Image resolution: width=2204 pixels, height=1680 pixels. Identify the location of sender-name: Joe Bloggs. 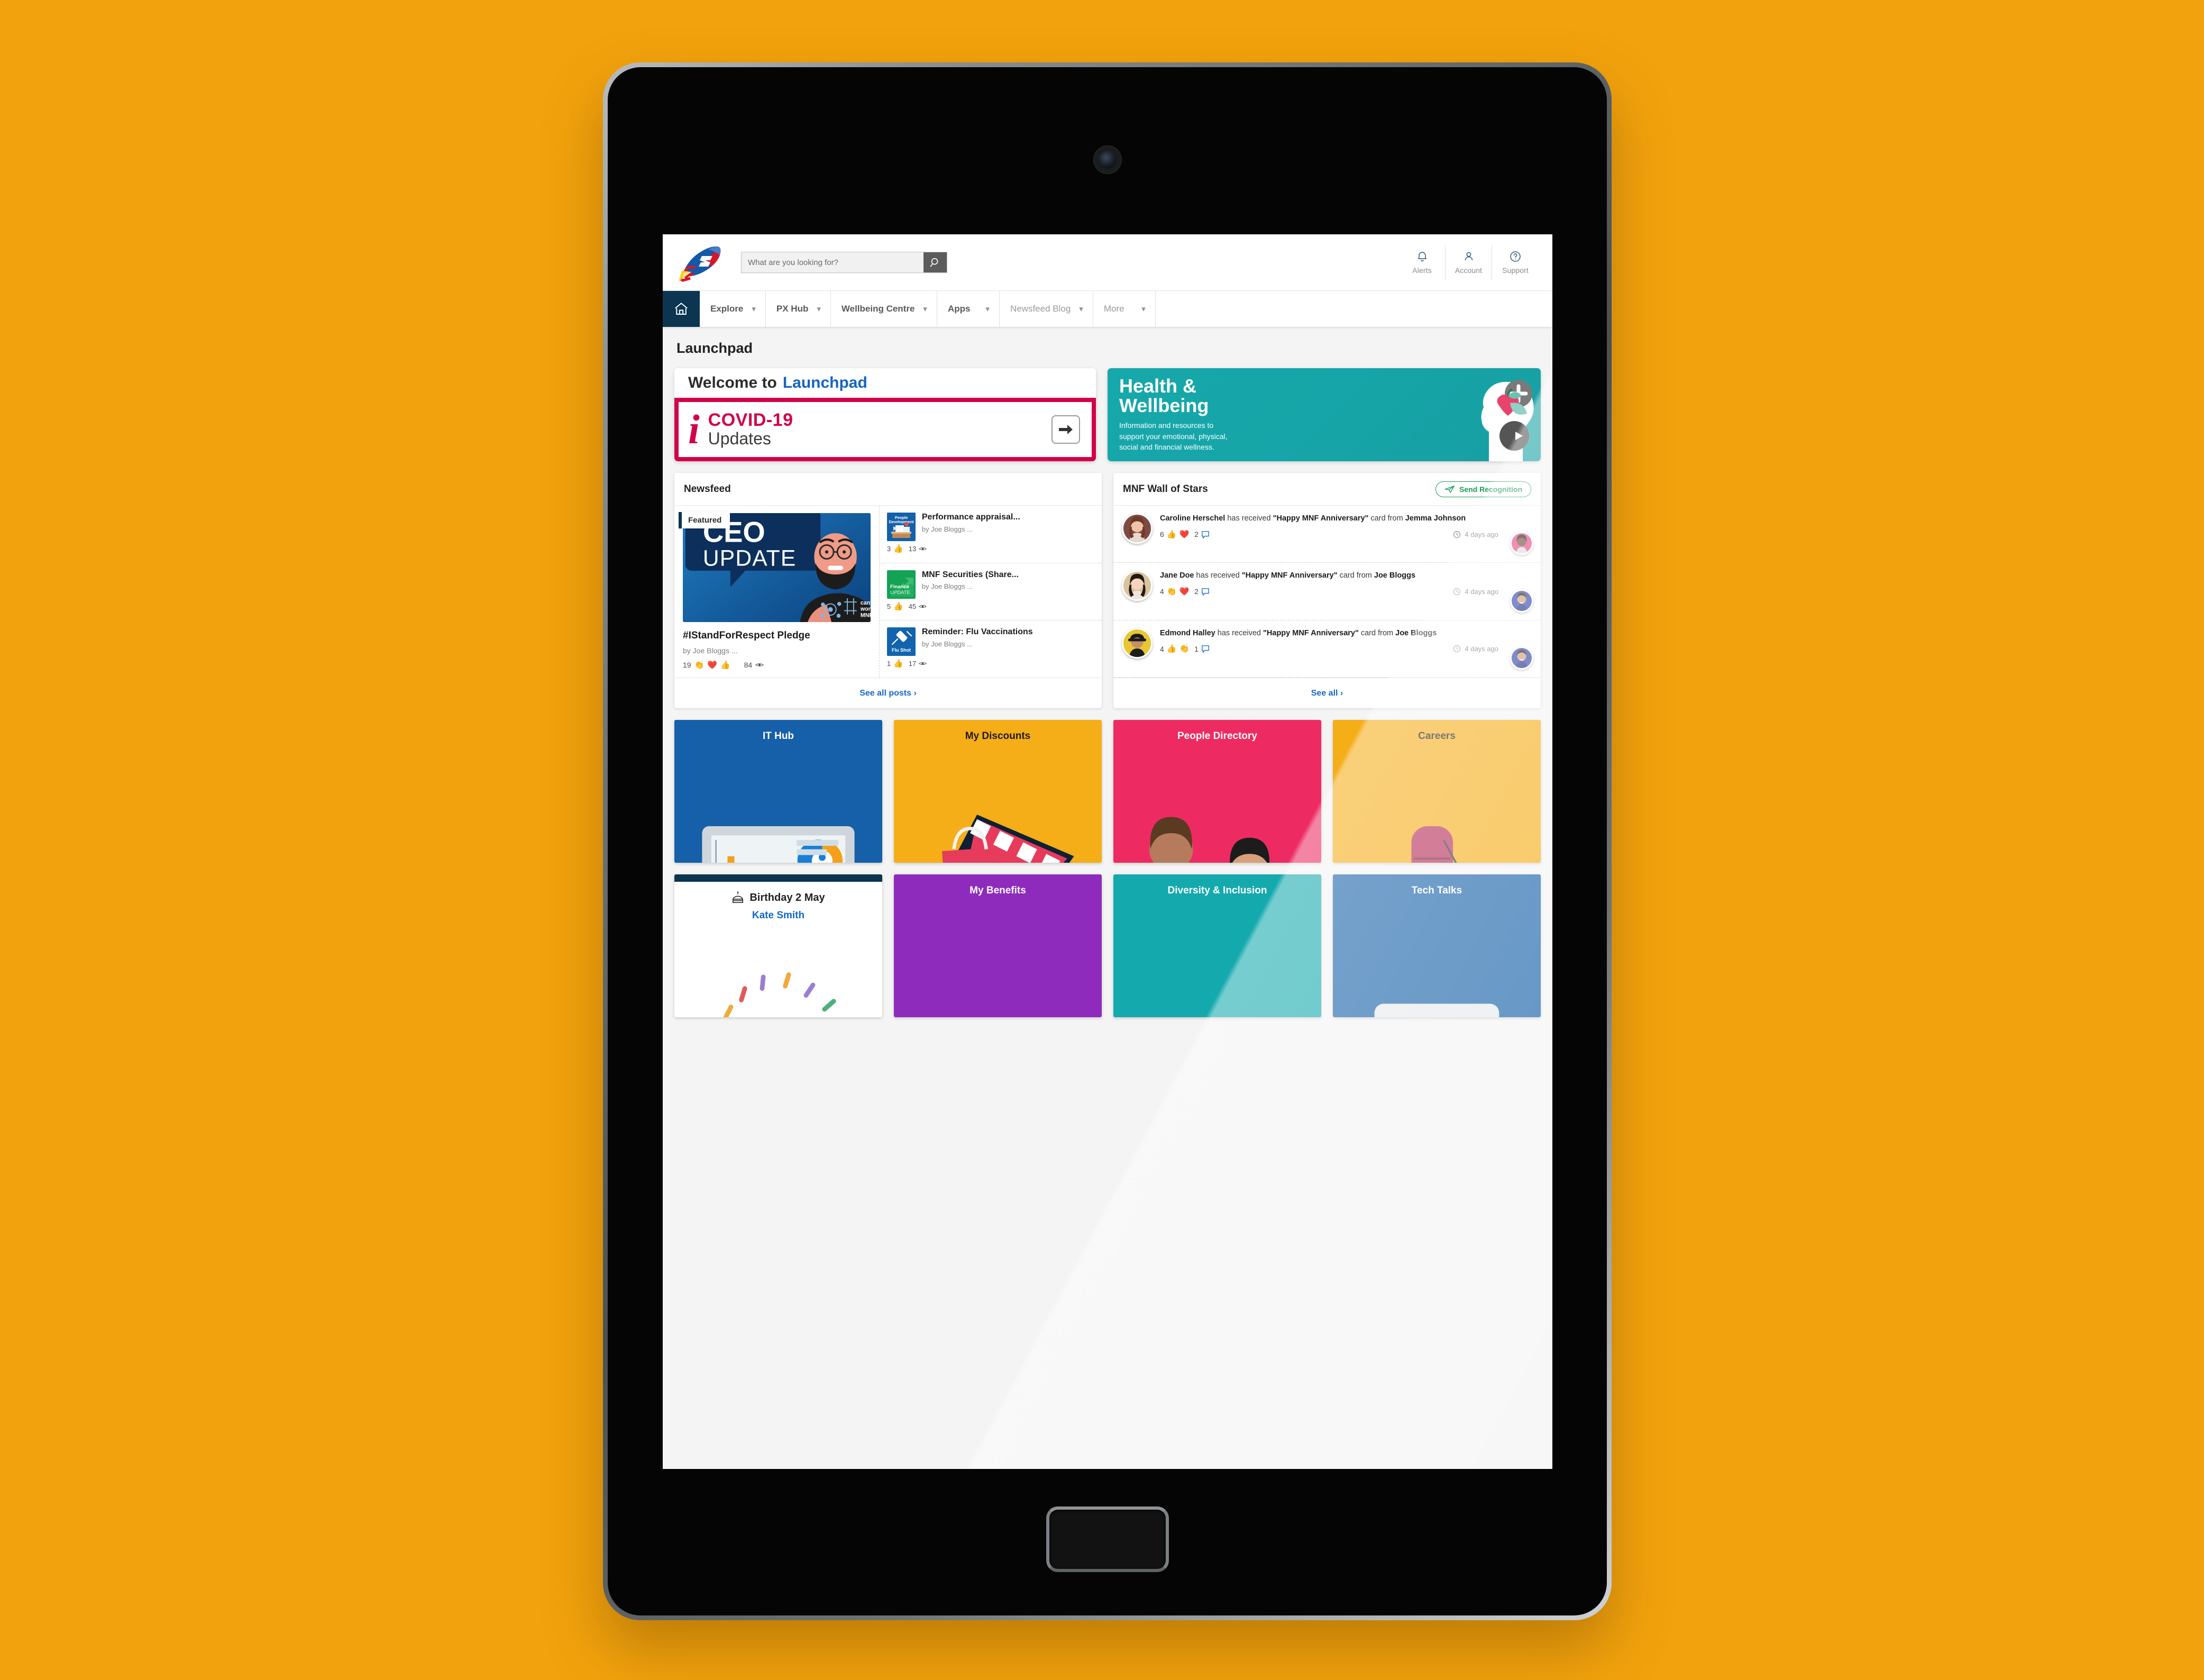
(1416, 632).